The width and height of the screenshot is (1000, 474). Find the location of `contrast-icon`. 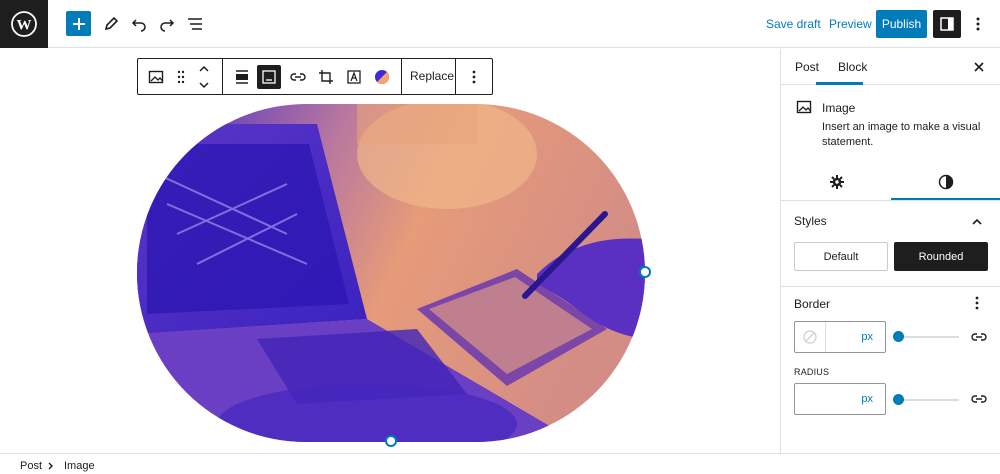

contrast-icon is located at coordinates (946, 182).